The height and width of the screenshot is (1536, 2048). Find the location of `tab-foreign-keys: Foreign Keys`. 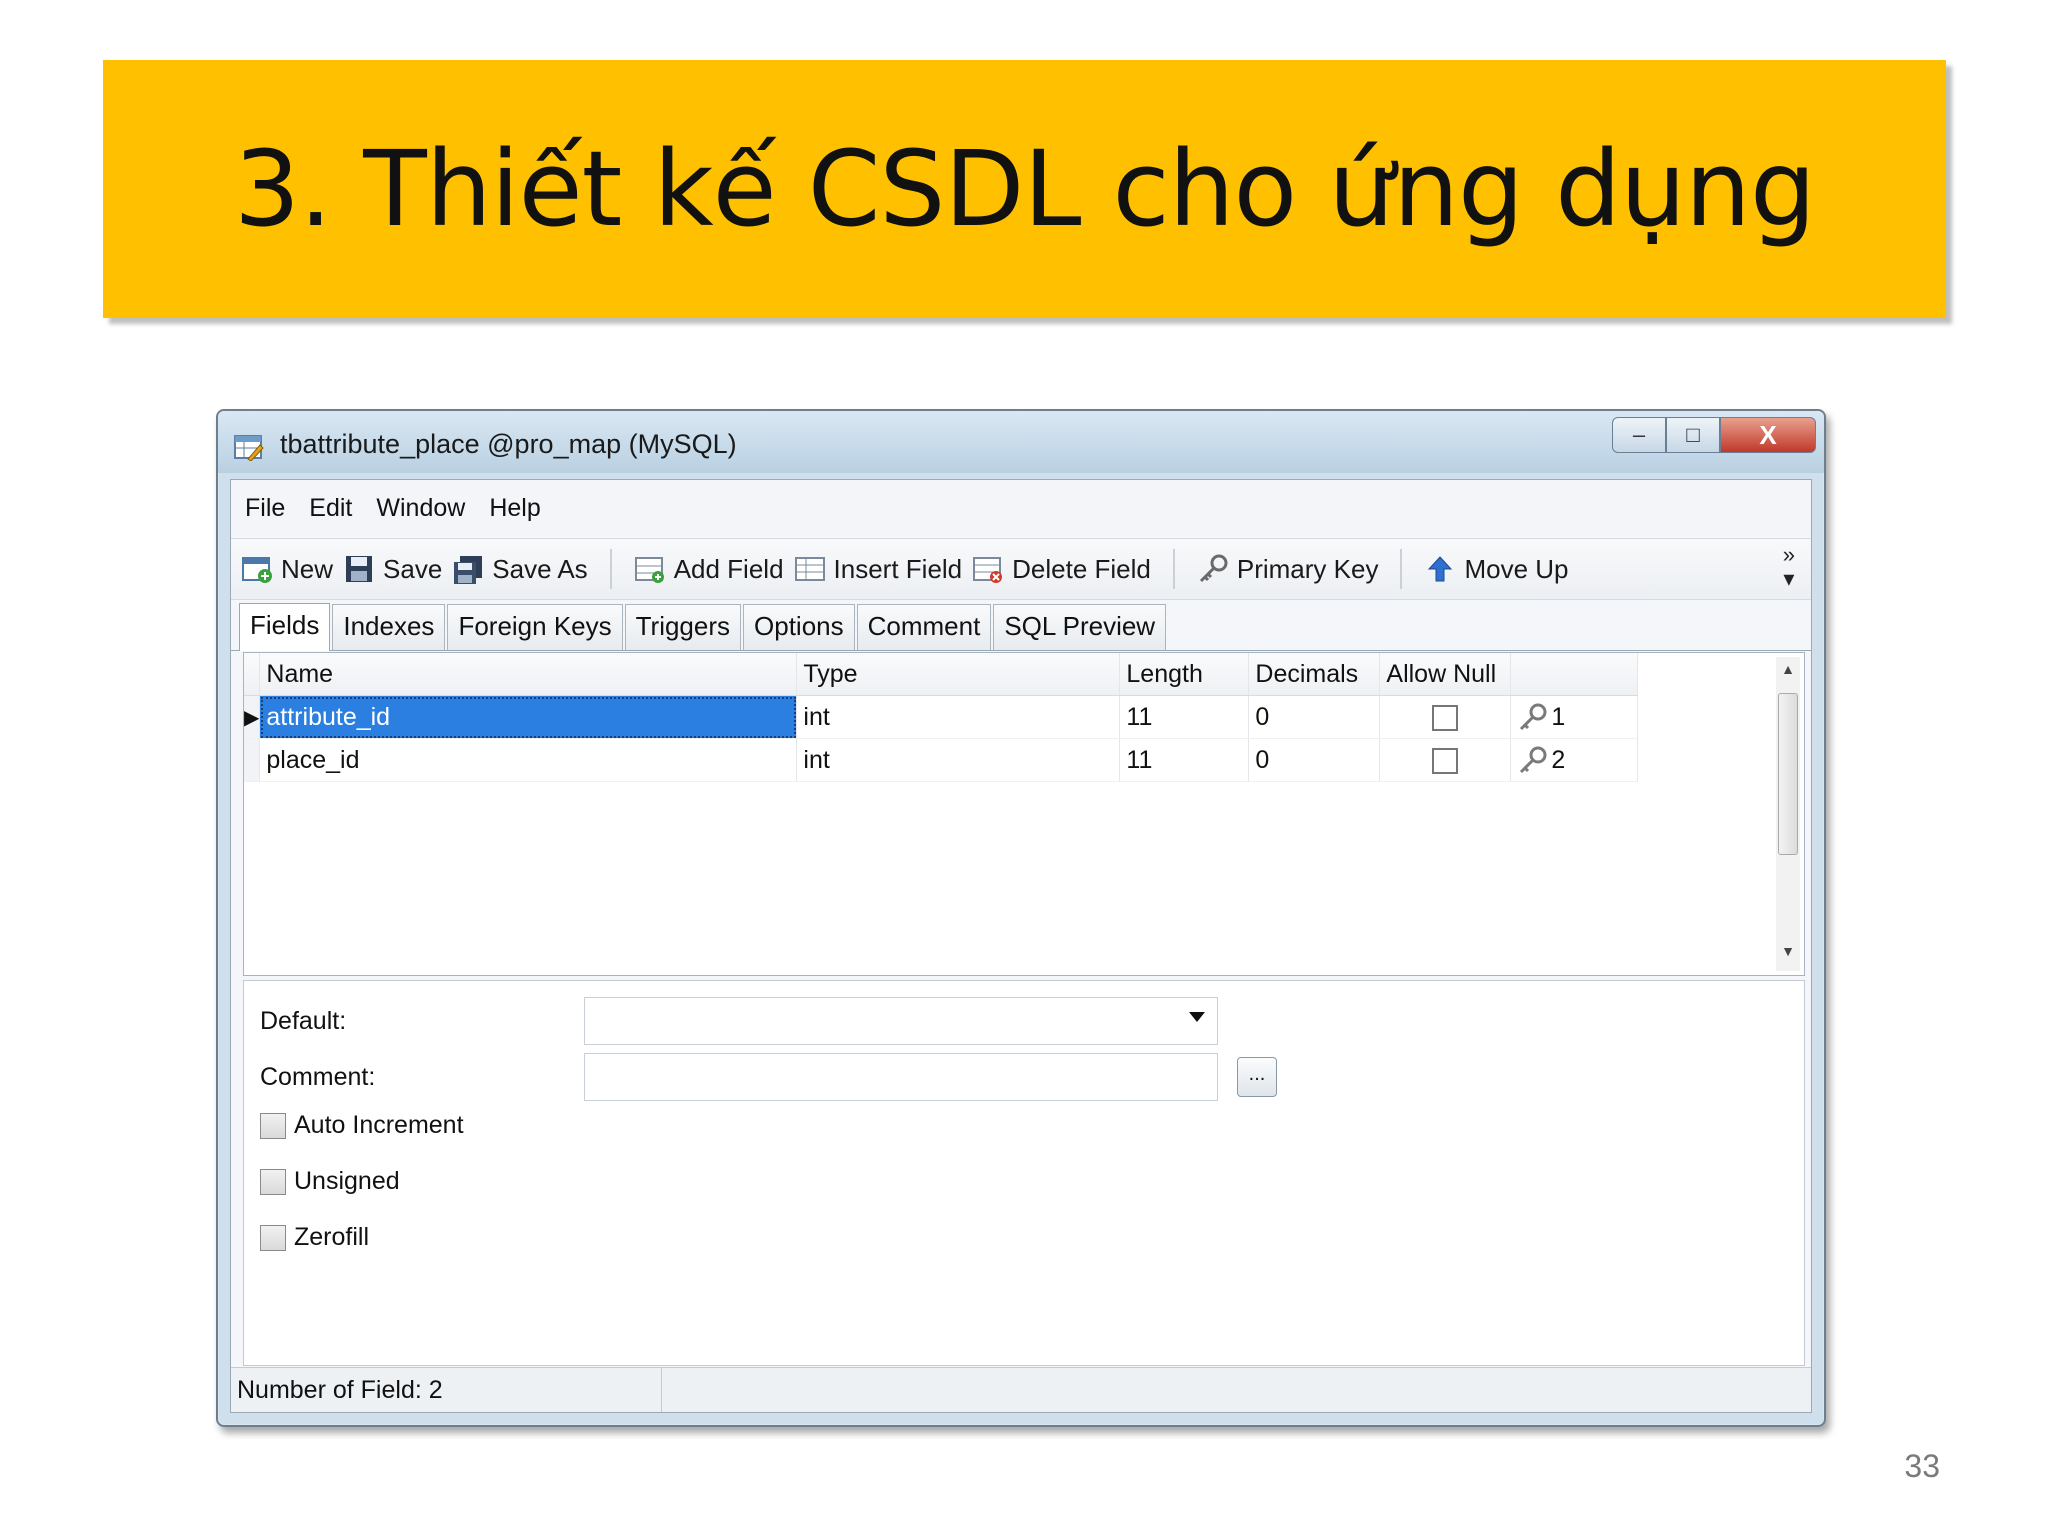

tab-foreign-keys: Foreign Keys is located at coordinates (535, 627).